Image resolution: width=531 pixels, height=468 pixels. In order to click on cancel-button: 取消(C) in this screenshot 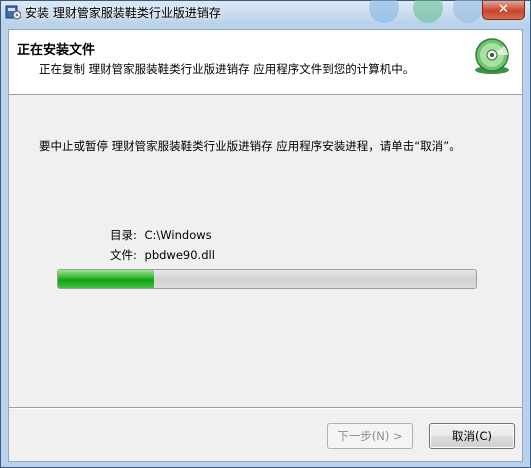, I will do `click(472, 436)`.